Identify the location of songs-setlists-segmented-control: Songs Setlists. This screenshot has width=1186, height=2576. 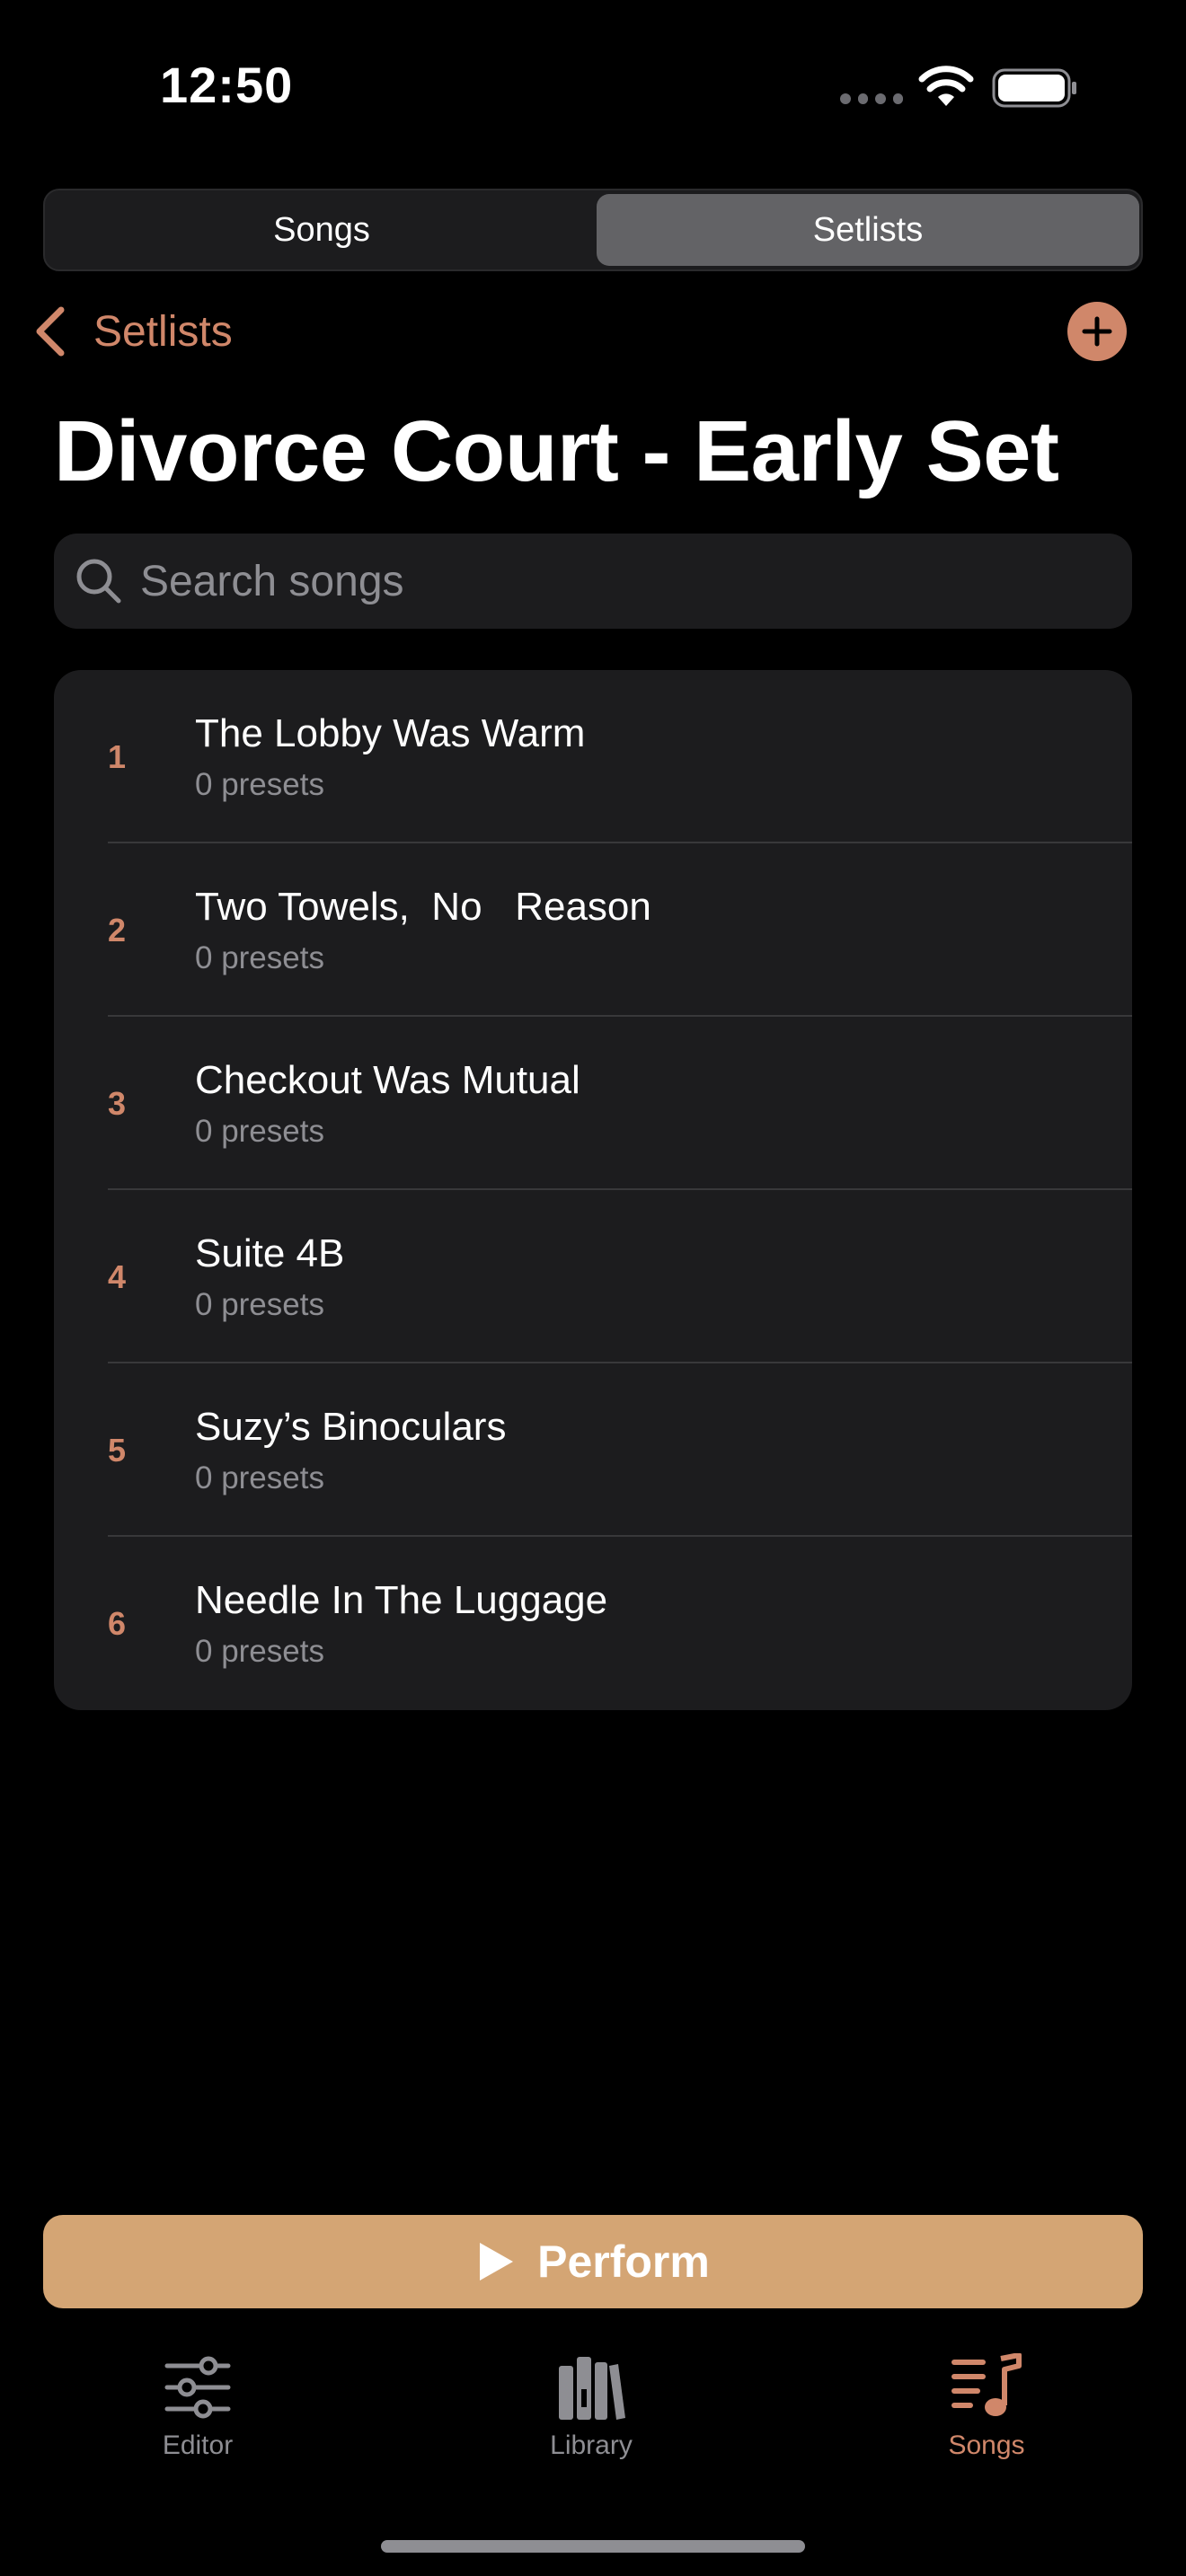
(593, 230).